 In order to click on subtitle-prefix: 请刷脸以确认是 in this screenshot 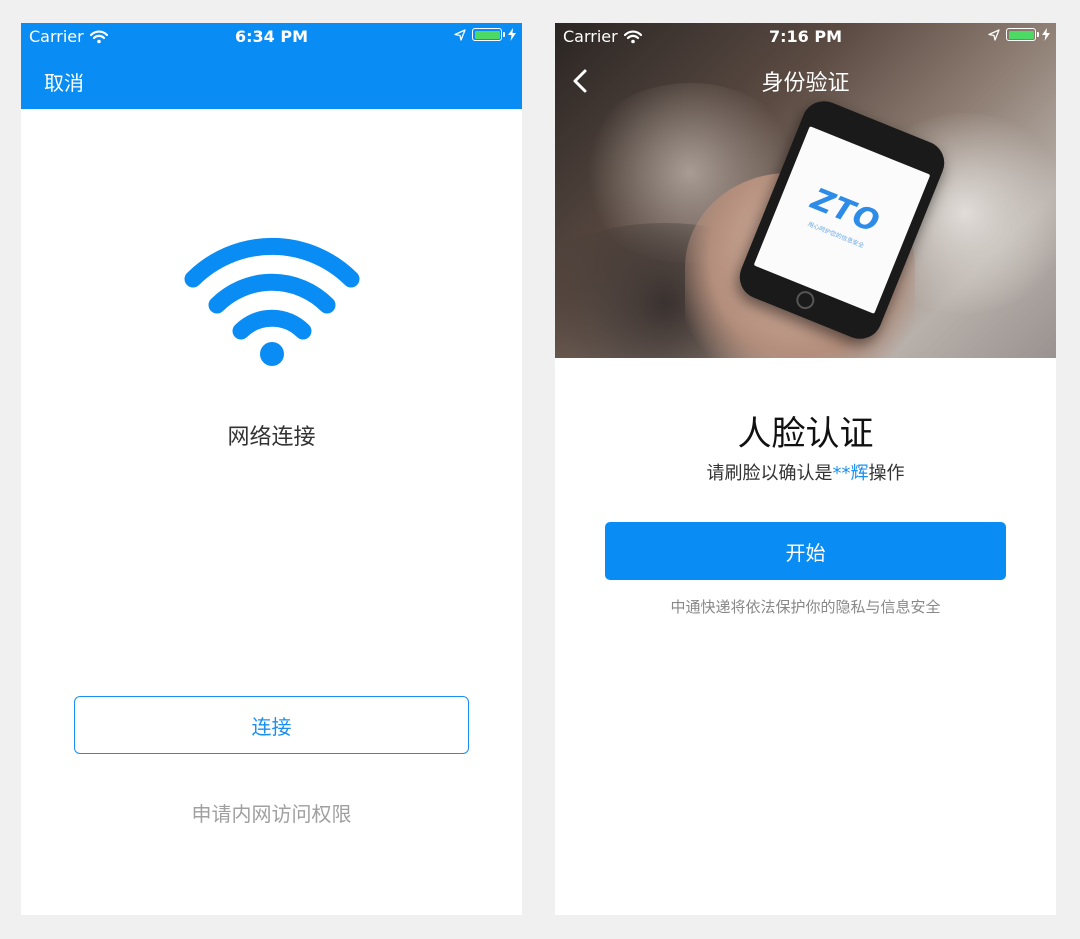, I will do `click(769, 473)`.